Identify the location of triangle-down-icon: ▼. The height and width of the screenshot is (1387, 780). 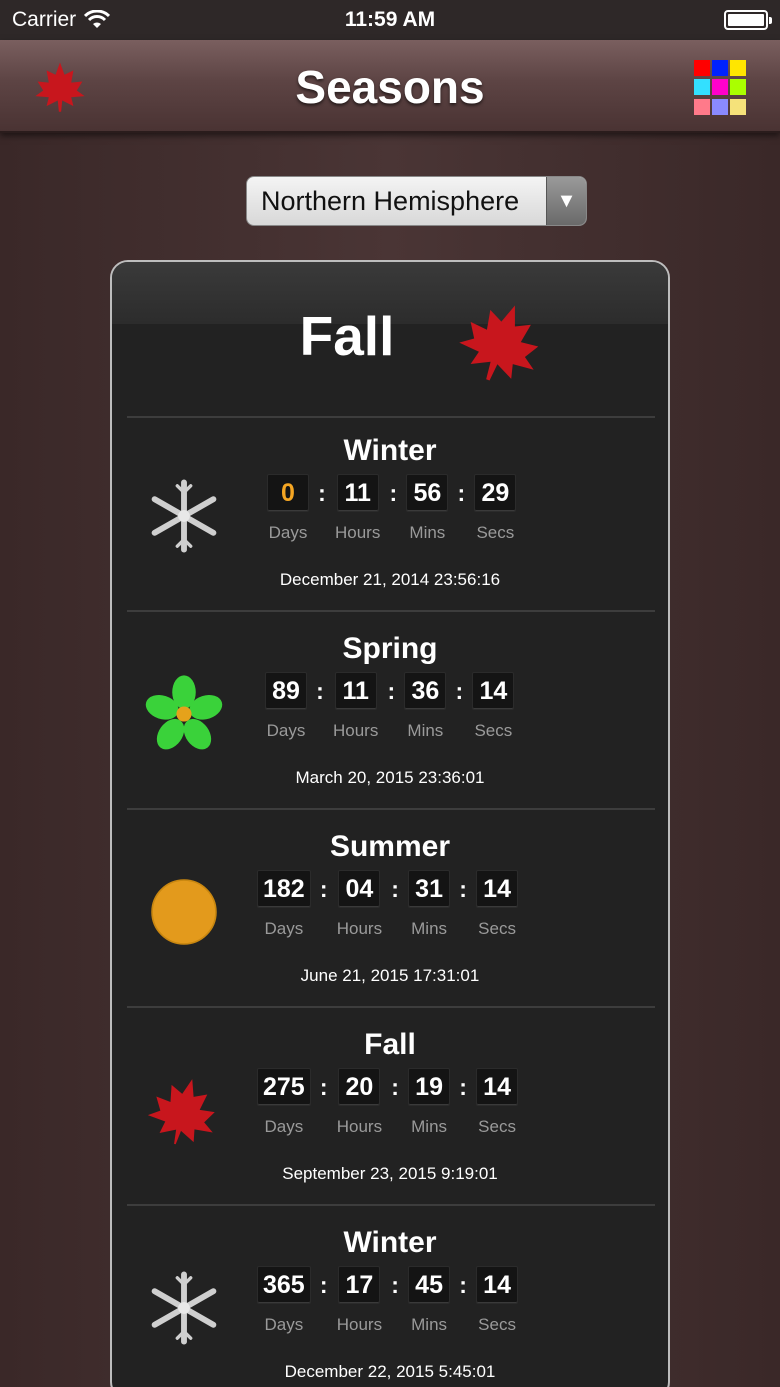
(566, 201).